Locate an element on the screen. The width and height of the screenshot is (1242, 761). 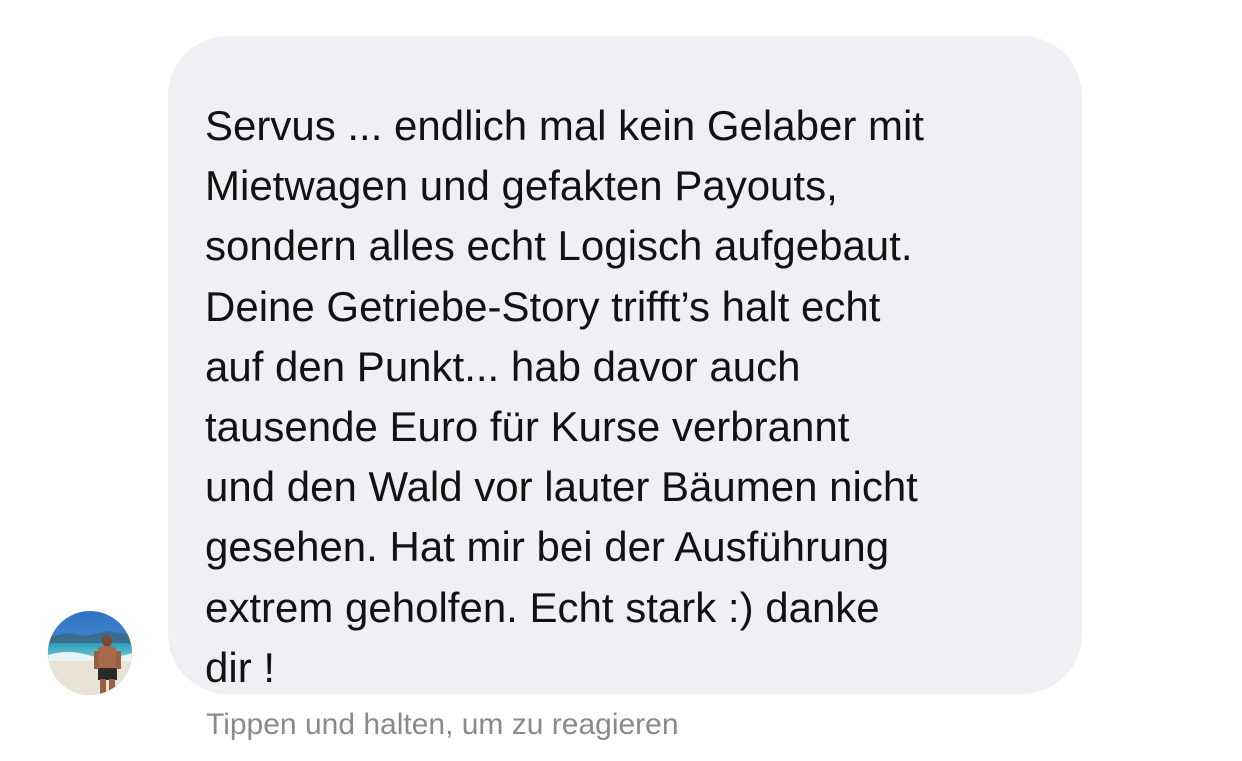
message-line: sondern alles echt Logisch aufgebaut. is located at coordinates (559, 246).